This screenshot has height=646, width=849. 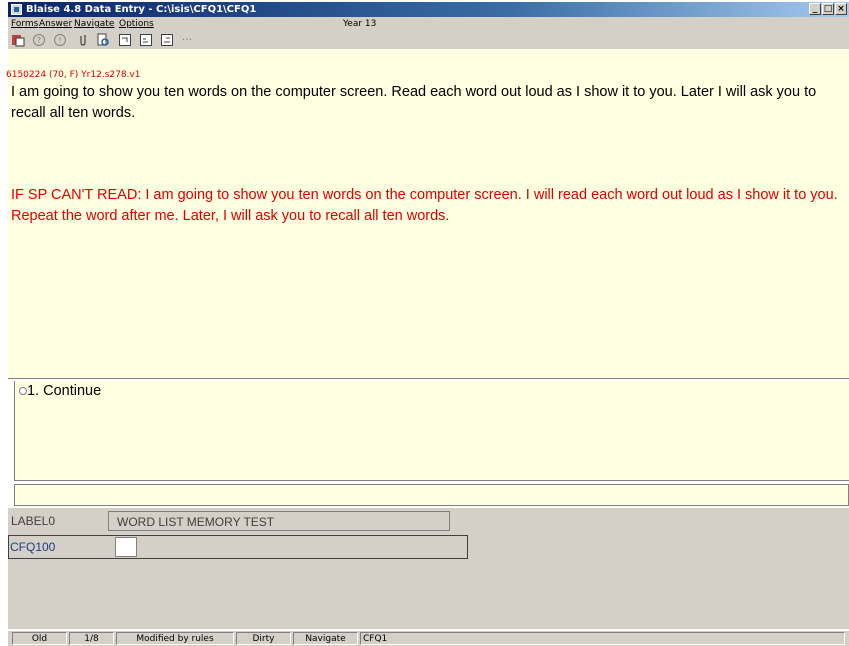 I want to click on field-name-cfq100: CFQ100, so click(x=33, y=547).